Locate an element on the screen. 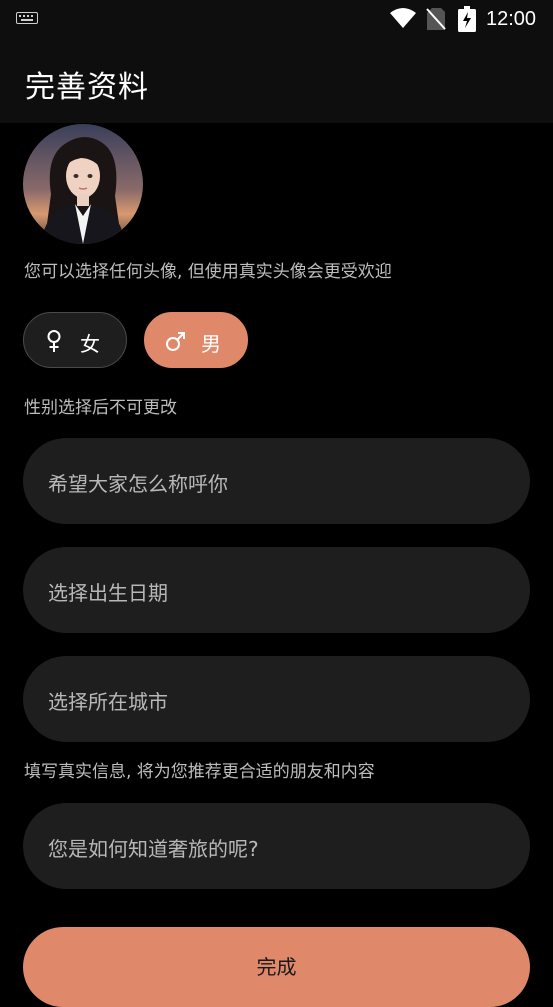  info-hint: 填写真实信息, 将为您推荐更合适的朋友和内容 is located at coordinates (199, 772).